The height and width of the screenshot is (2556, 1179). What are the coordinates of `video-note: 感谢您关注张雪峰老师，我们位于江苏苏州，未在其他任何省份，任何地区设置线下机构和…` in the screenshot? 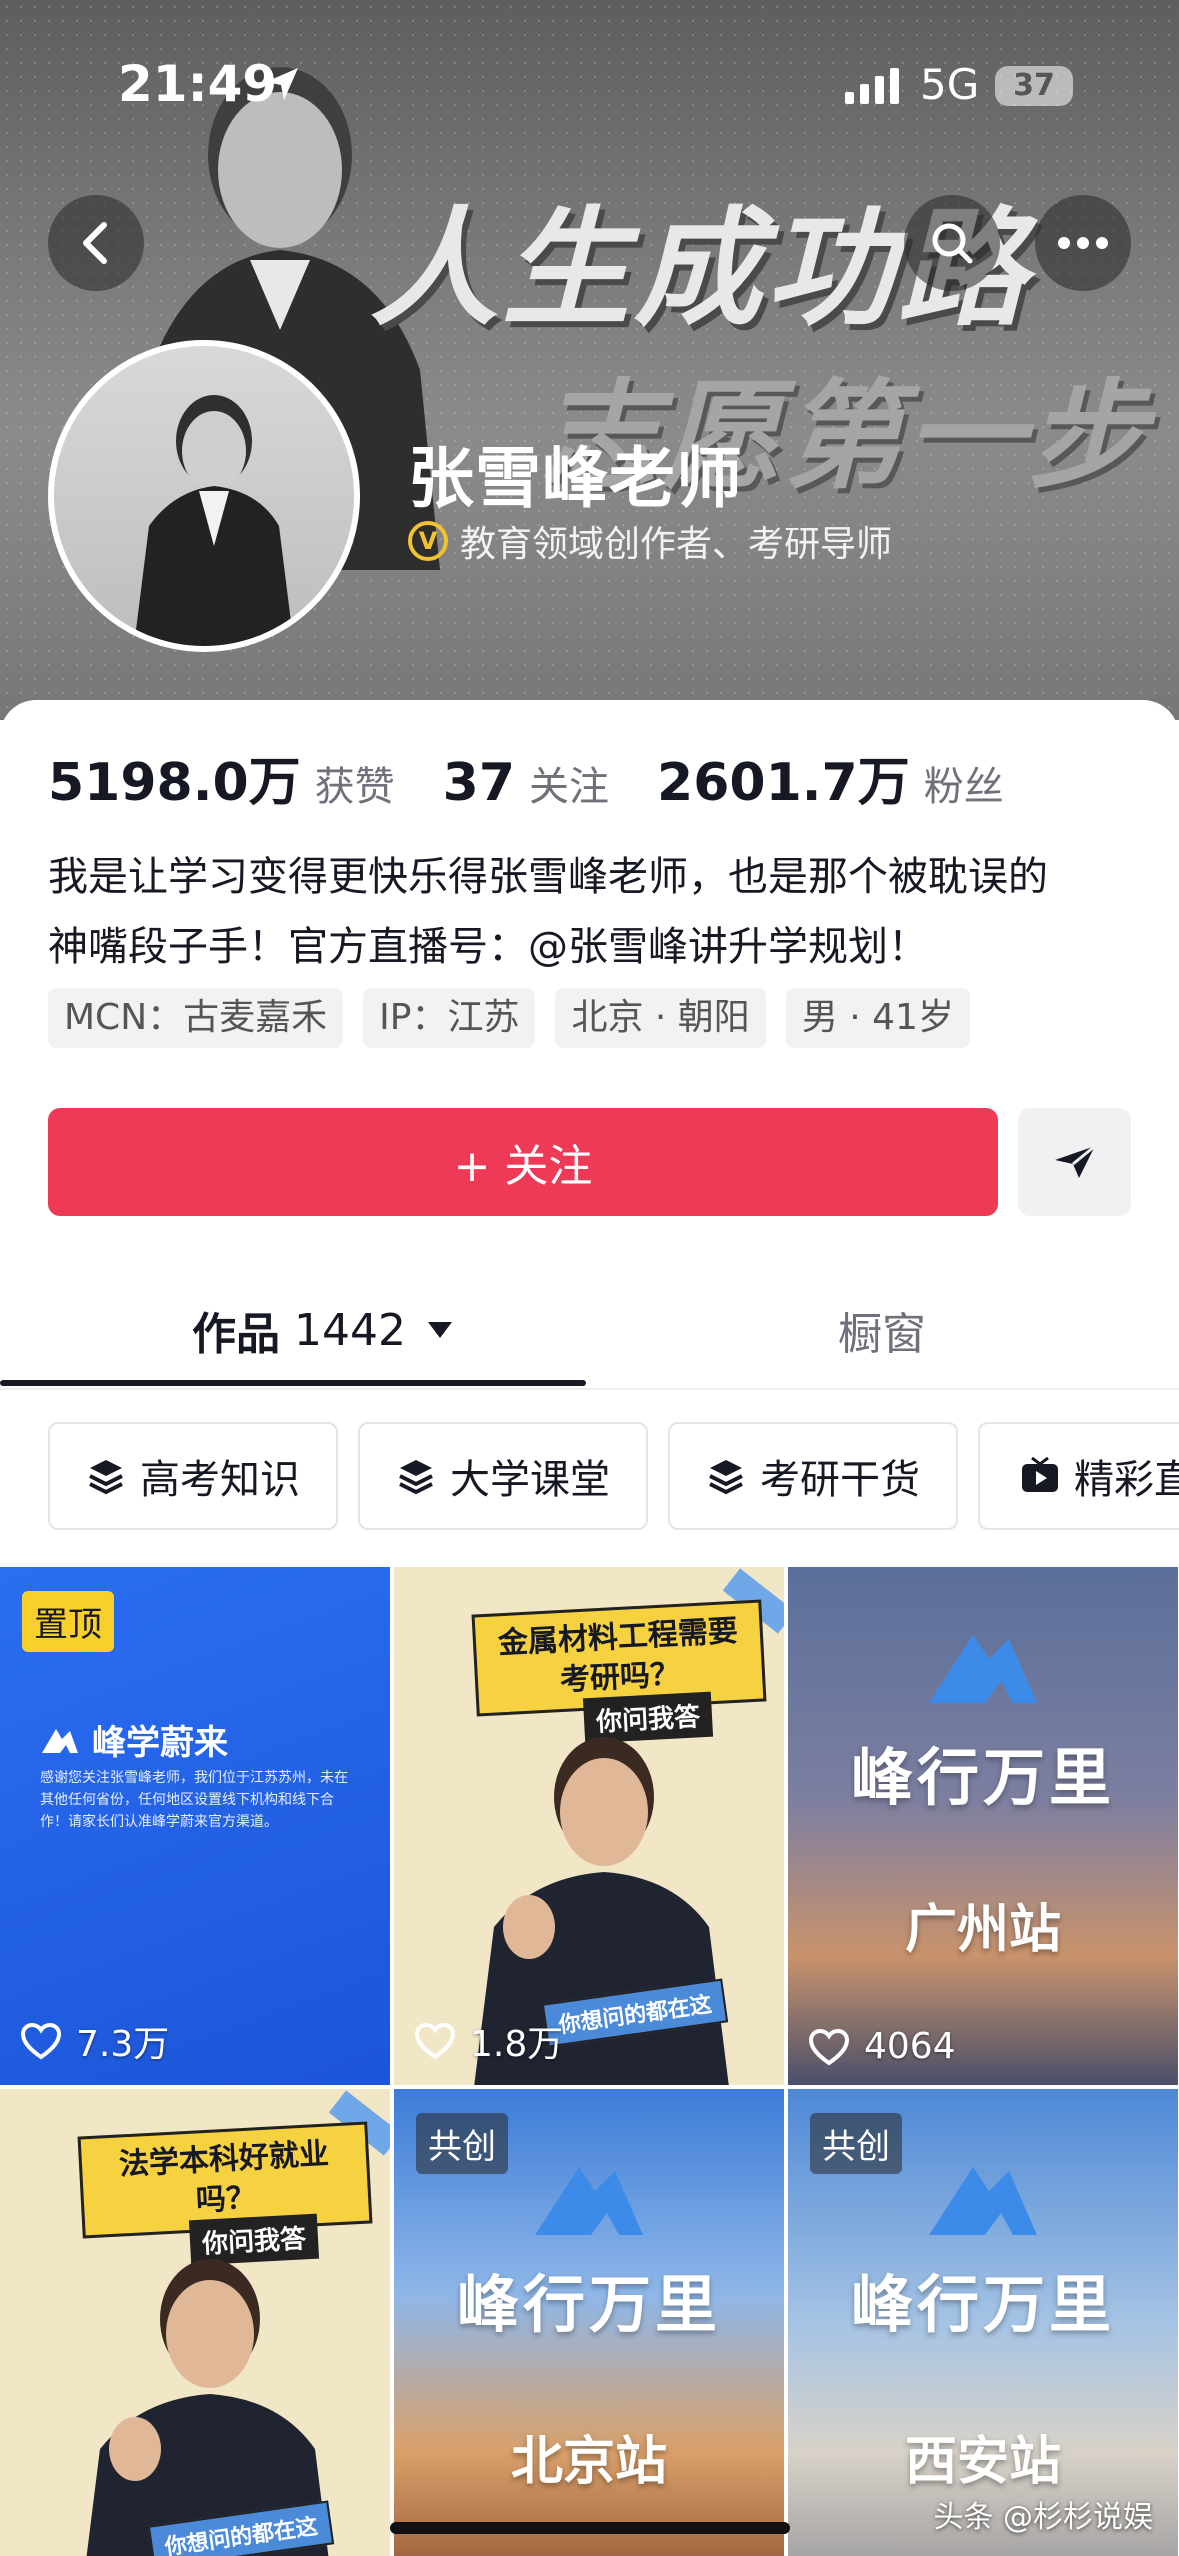 It's located at (194, 1800).